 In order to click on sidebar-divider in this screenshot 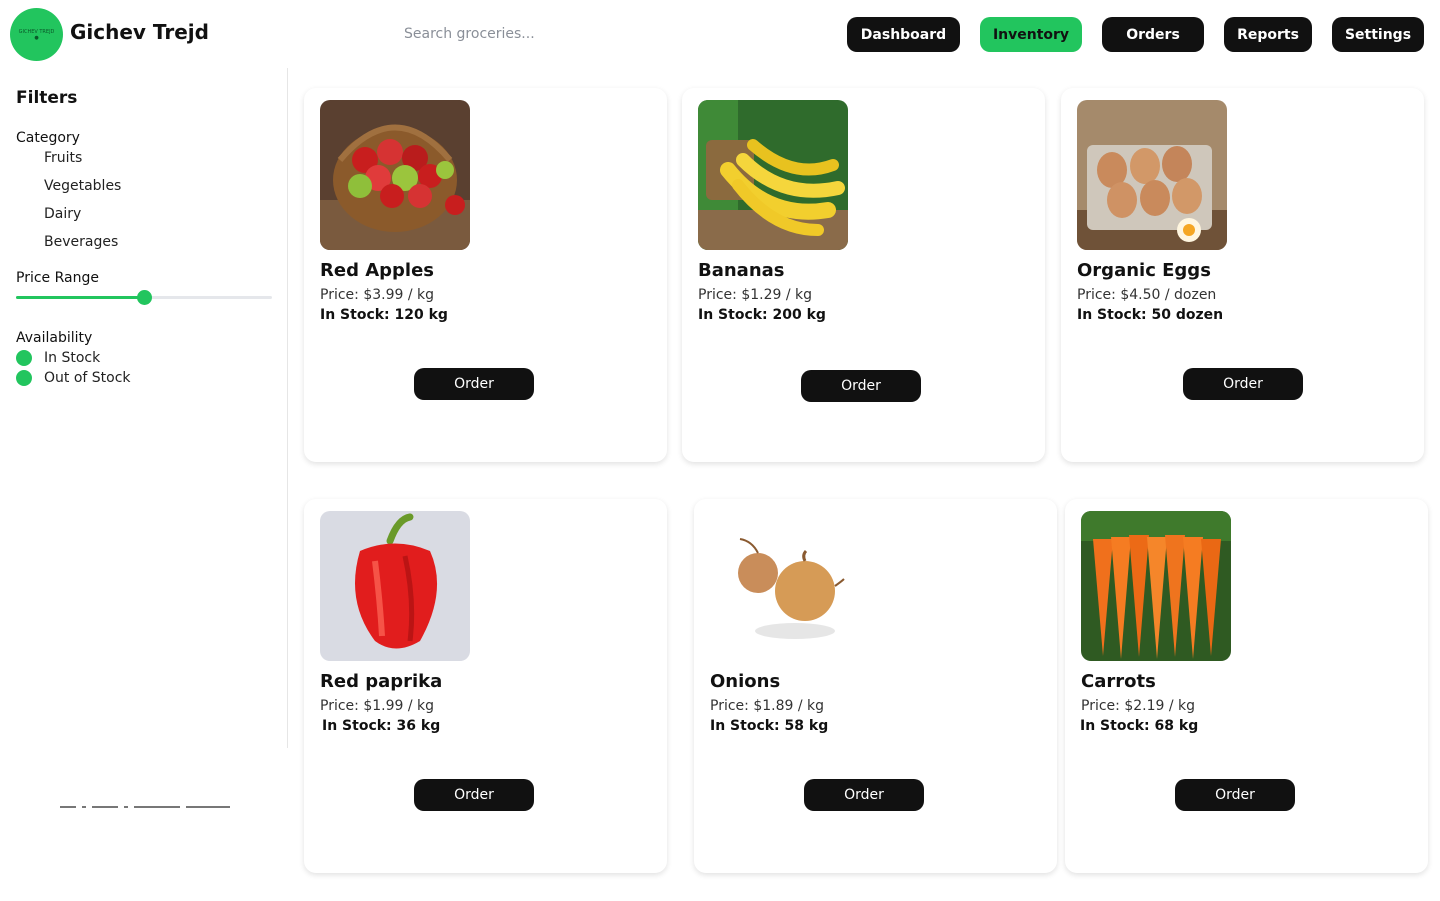, I will do `click(287, 408)`.